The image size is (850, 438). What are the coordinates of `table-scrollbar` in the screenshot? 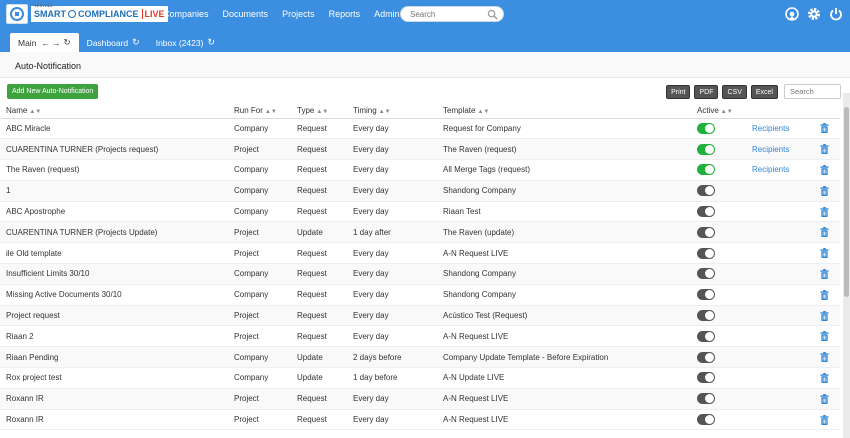 It's located at (846, 265).